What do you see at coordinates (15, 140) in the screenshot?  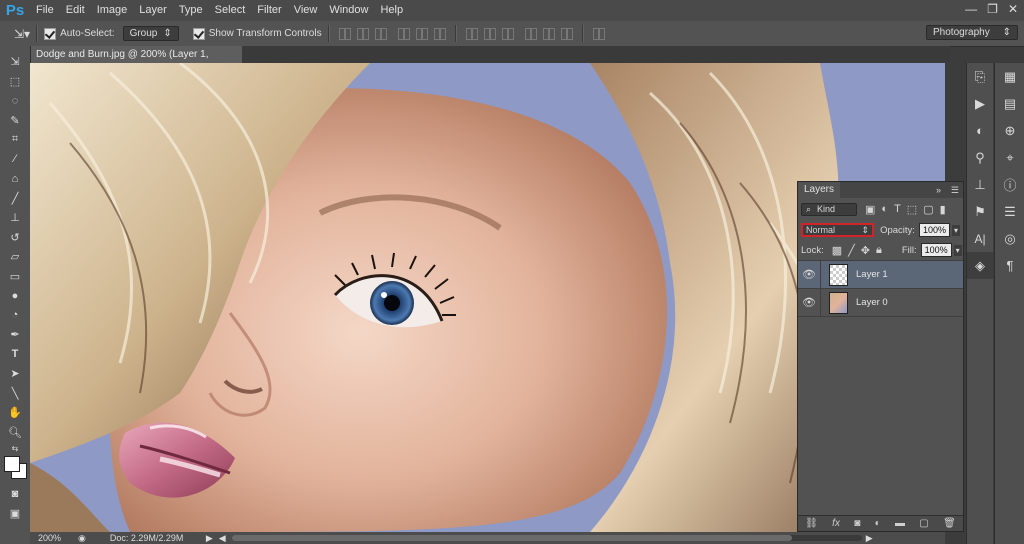 I see `crop-tool-icon: ⌗` at bounding box center [15, 140].